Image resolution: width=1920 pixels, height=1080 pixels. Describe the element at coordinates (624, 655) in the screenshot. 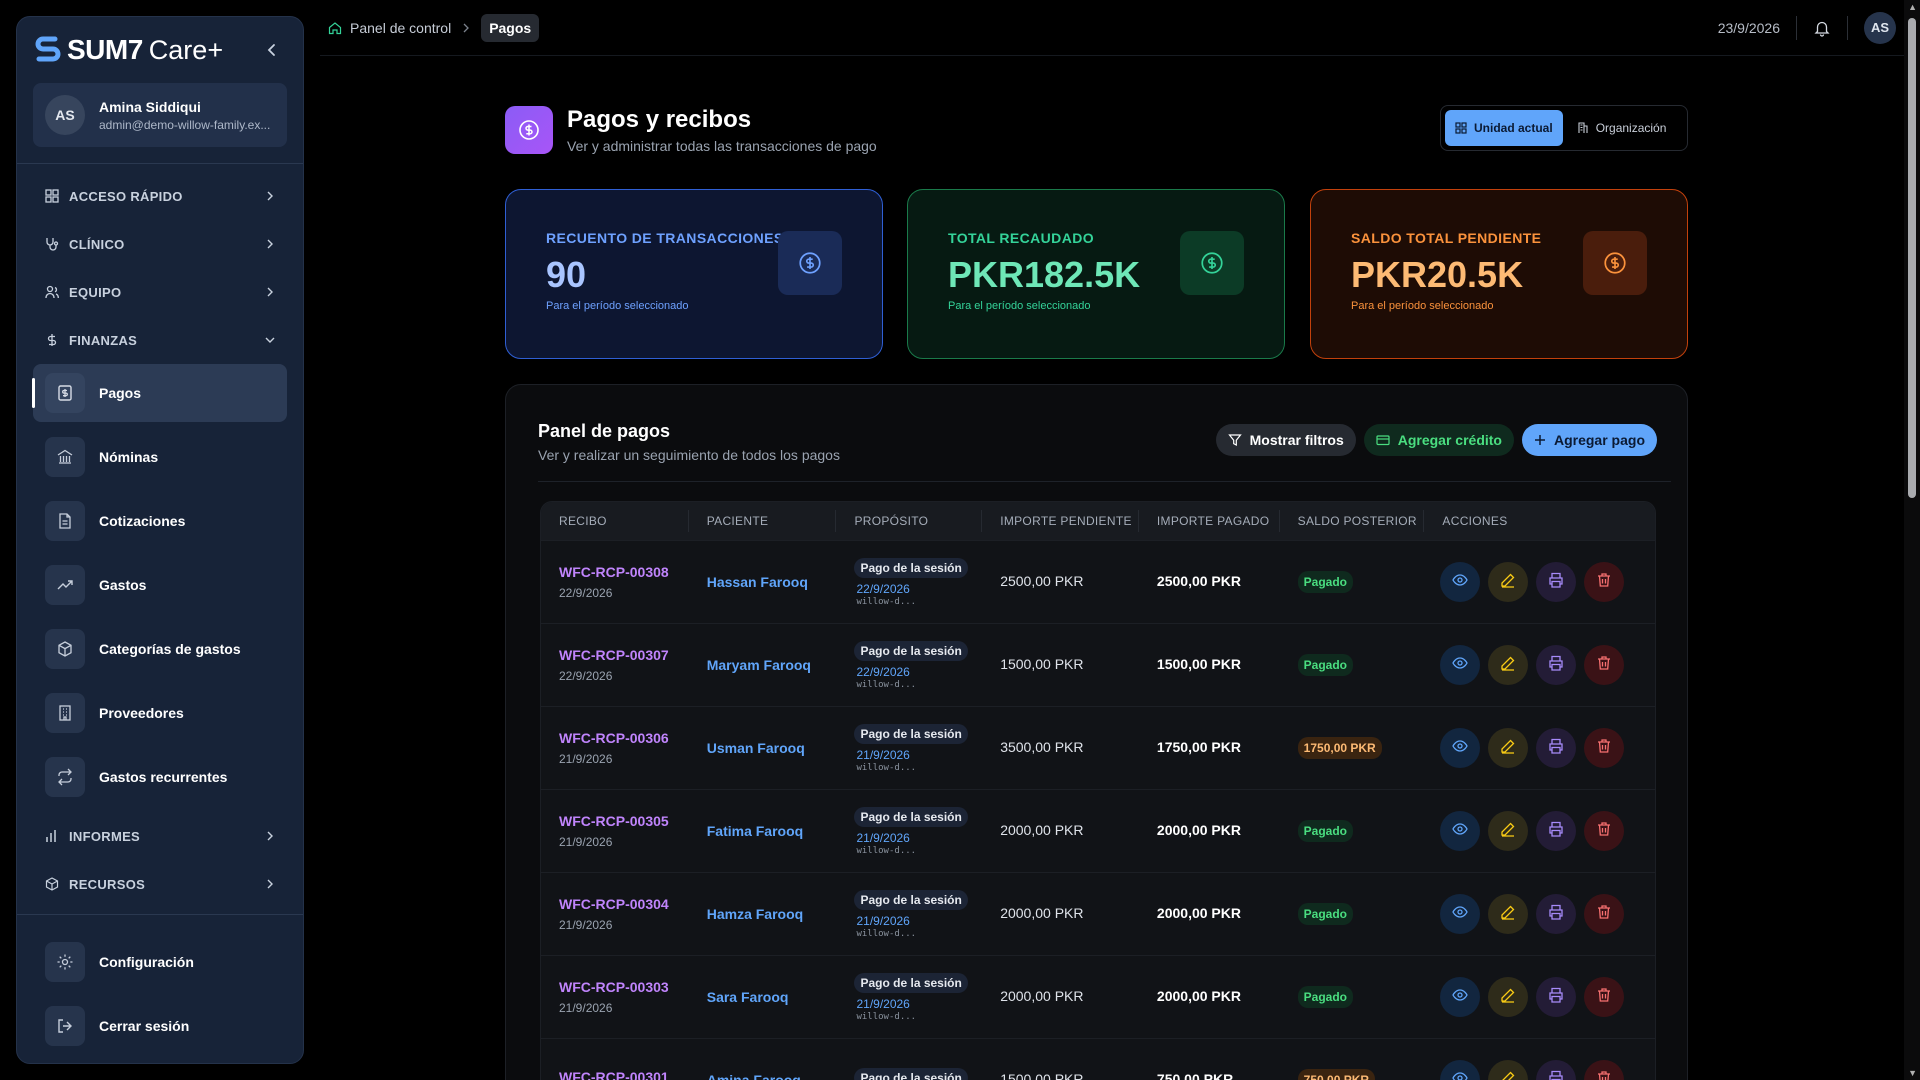

I see `receipt-link: WFC-RCP-00307` at that location.